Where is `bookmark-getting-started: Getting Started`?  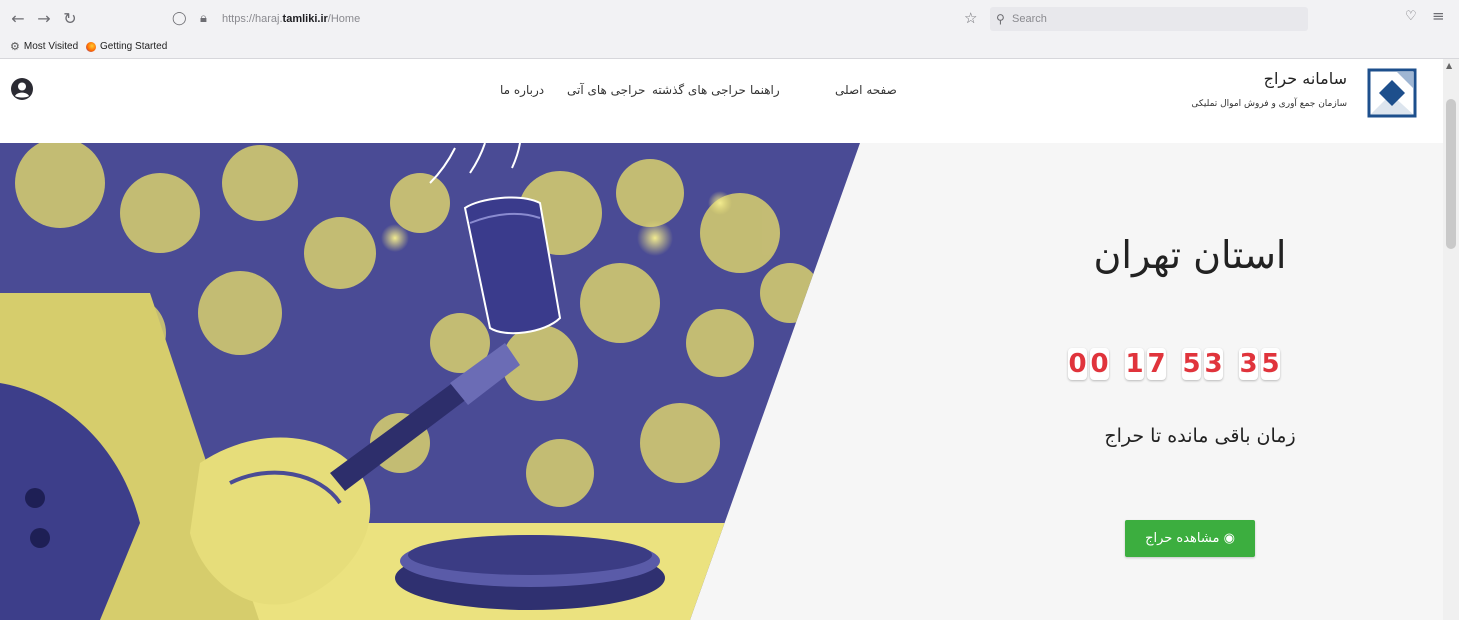 bookmark-getting-started: Getting Started is located at coordinates (126, 47).